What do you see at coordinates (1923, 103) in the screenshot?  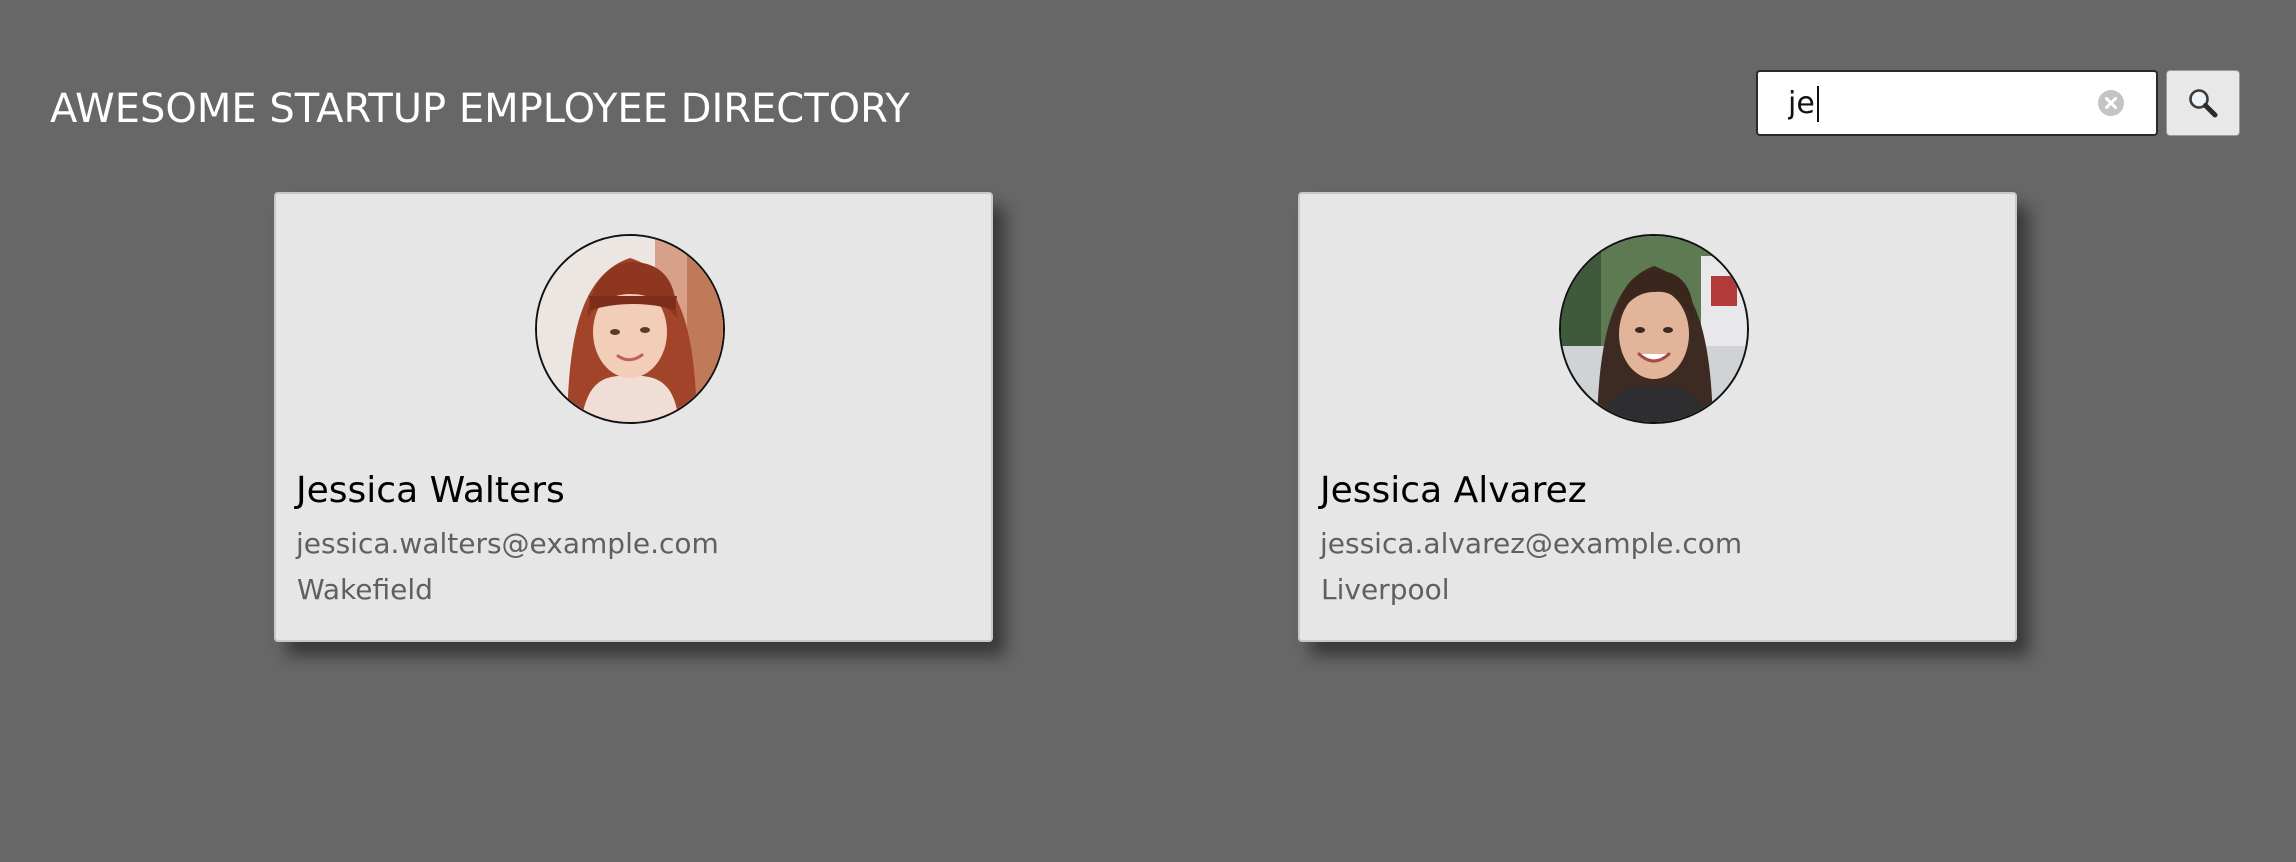 I see `search-input` at bounding box center [1923, 103].